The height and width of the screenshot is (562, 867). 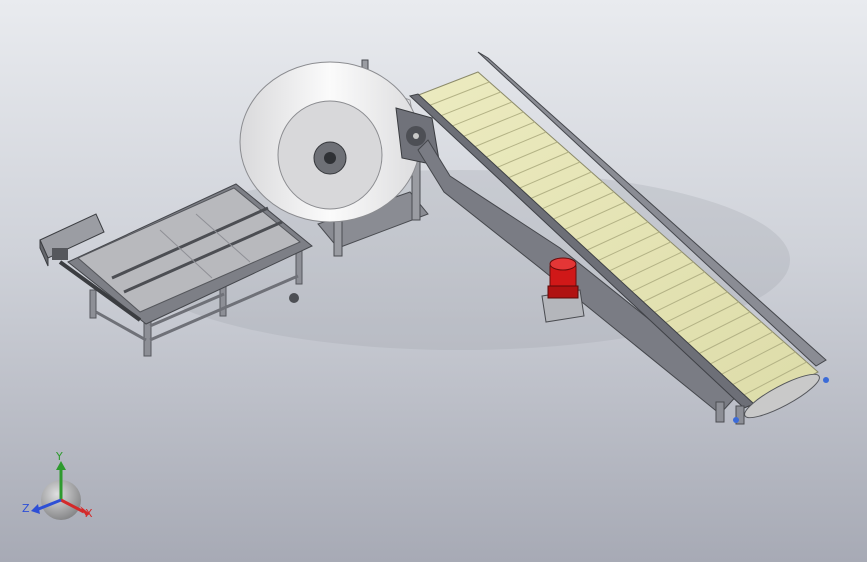 What do you see at coordinates (60, 490) in the screenshot?
I see `orientation-triad` at bounding box center [60, 490].